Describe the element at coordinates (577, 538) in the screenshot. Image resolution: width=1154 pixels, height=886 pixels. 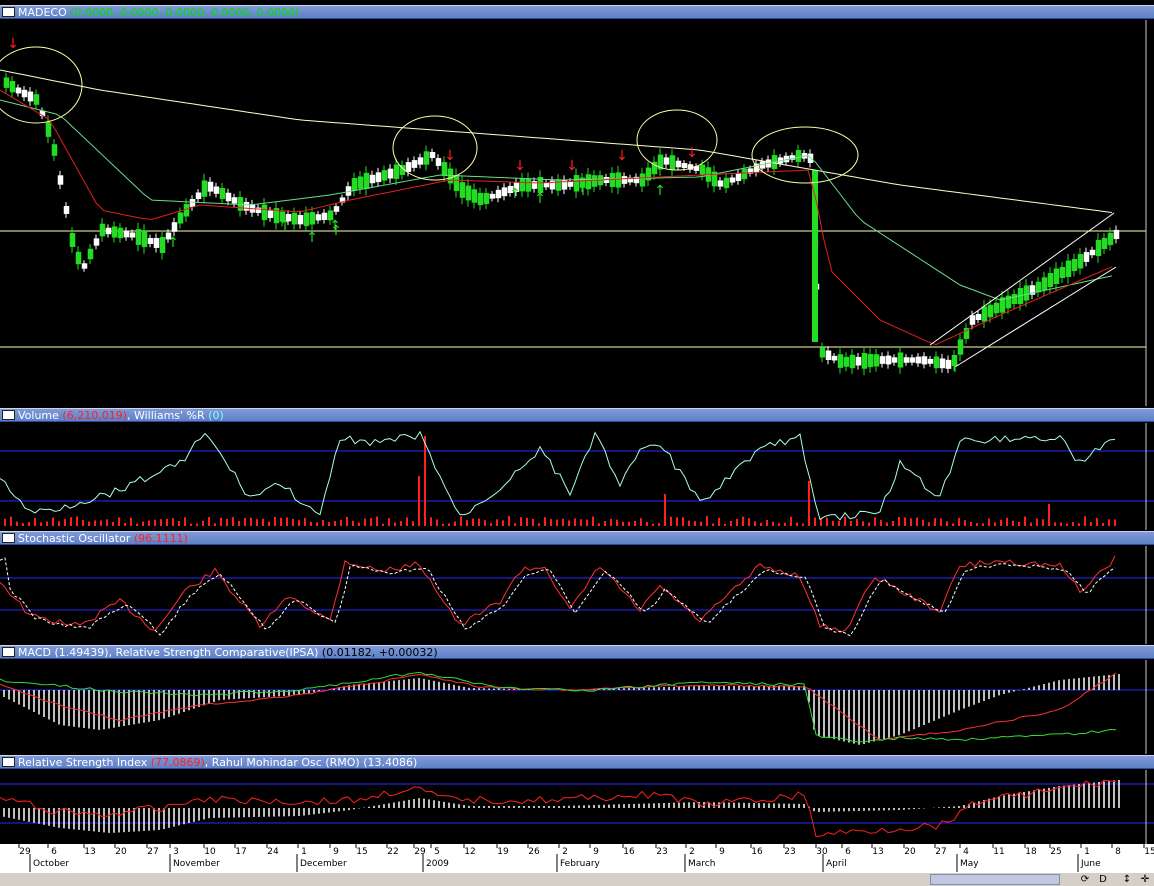
I see `stoch-pane-header: Stochastic Oscillator (96.1111)` at that location.